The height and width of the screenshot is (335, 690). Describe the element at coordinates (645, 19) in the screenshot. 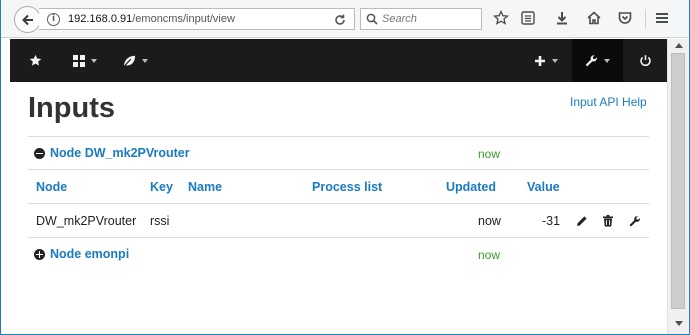

I see `toolbar-divider` at that location.